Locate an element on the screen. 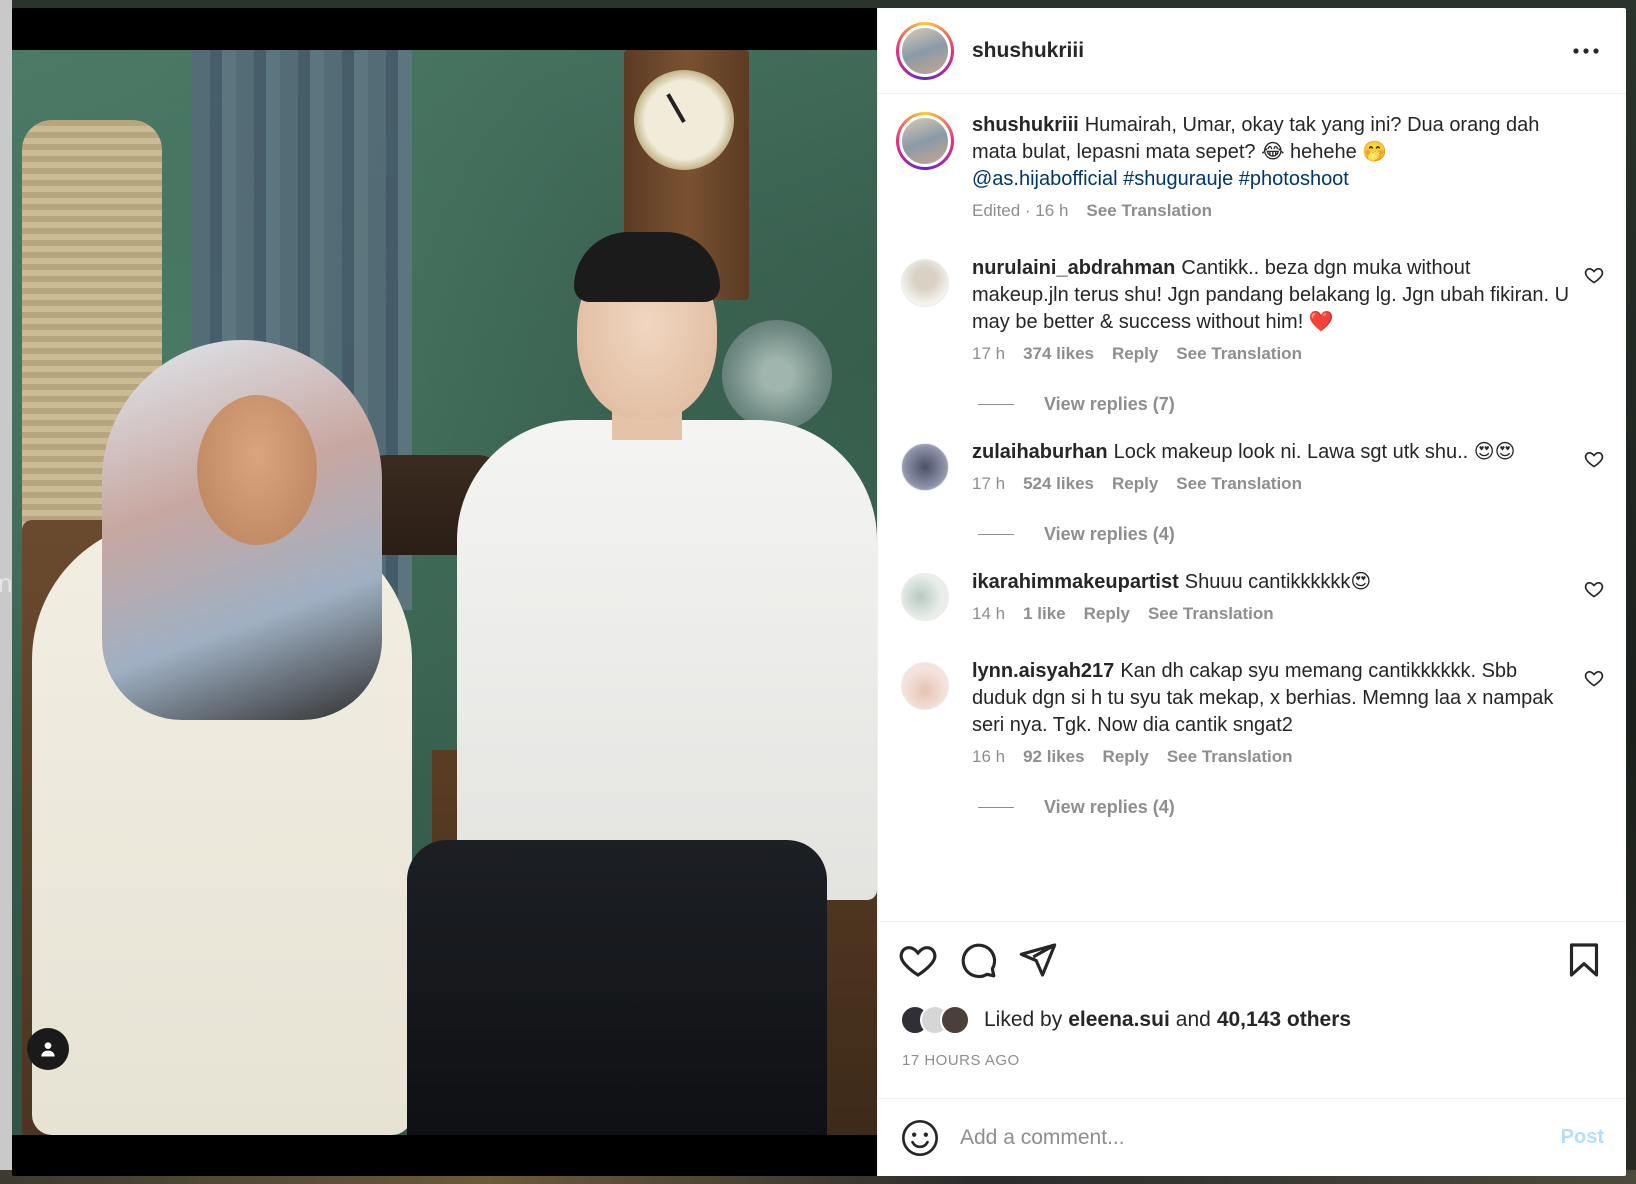 Image resolution: width=1636 pixels, height=1184 pixels. heart-icon is located at coordinates (918, 960).